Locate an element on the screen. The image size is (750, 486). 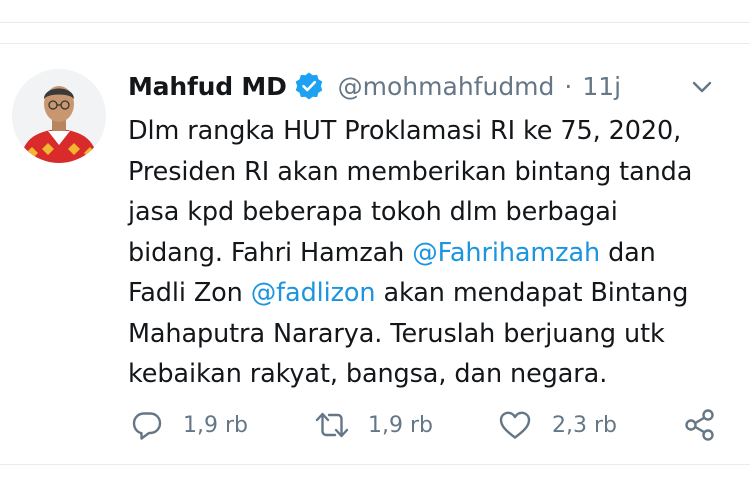
mention-link: @fadlizon is located at coordinates (313, 293).